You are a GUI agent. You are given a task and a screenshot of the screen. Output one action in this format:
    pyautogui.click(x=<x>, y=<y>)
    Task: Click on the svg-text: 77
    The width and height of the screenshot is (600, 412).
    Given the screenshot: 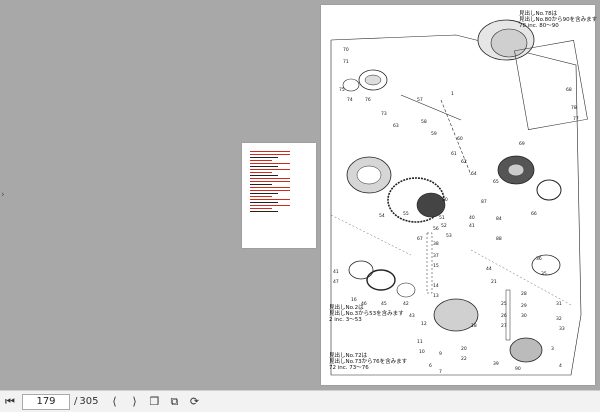 What is the action you would take?
    pyautogui.click(x=576, y=119)
    